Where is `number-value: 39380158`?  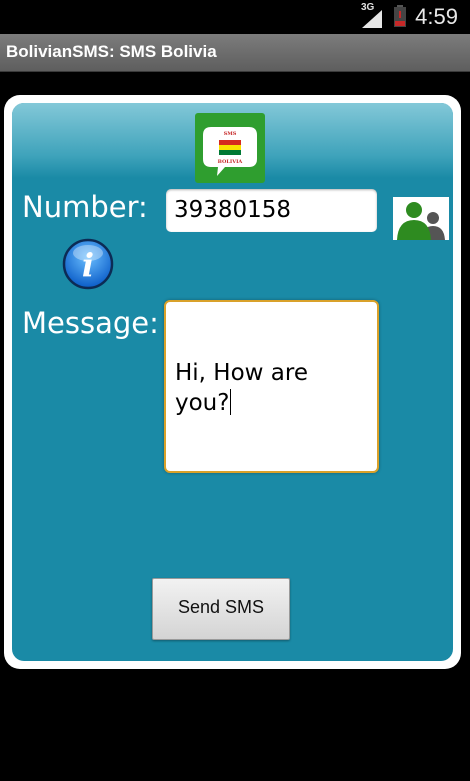
number-value: 39380158 is located at coordinates (233, 210).